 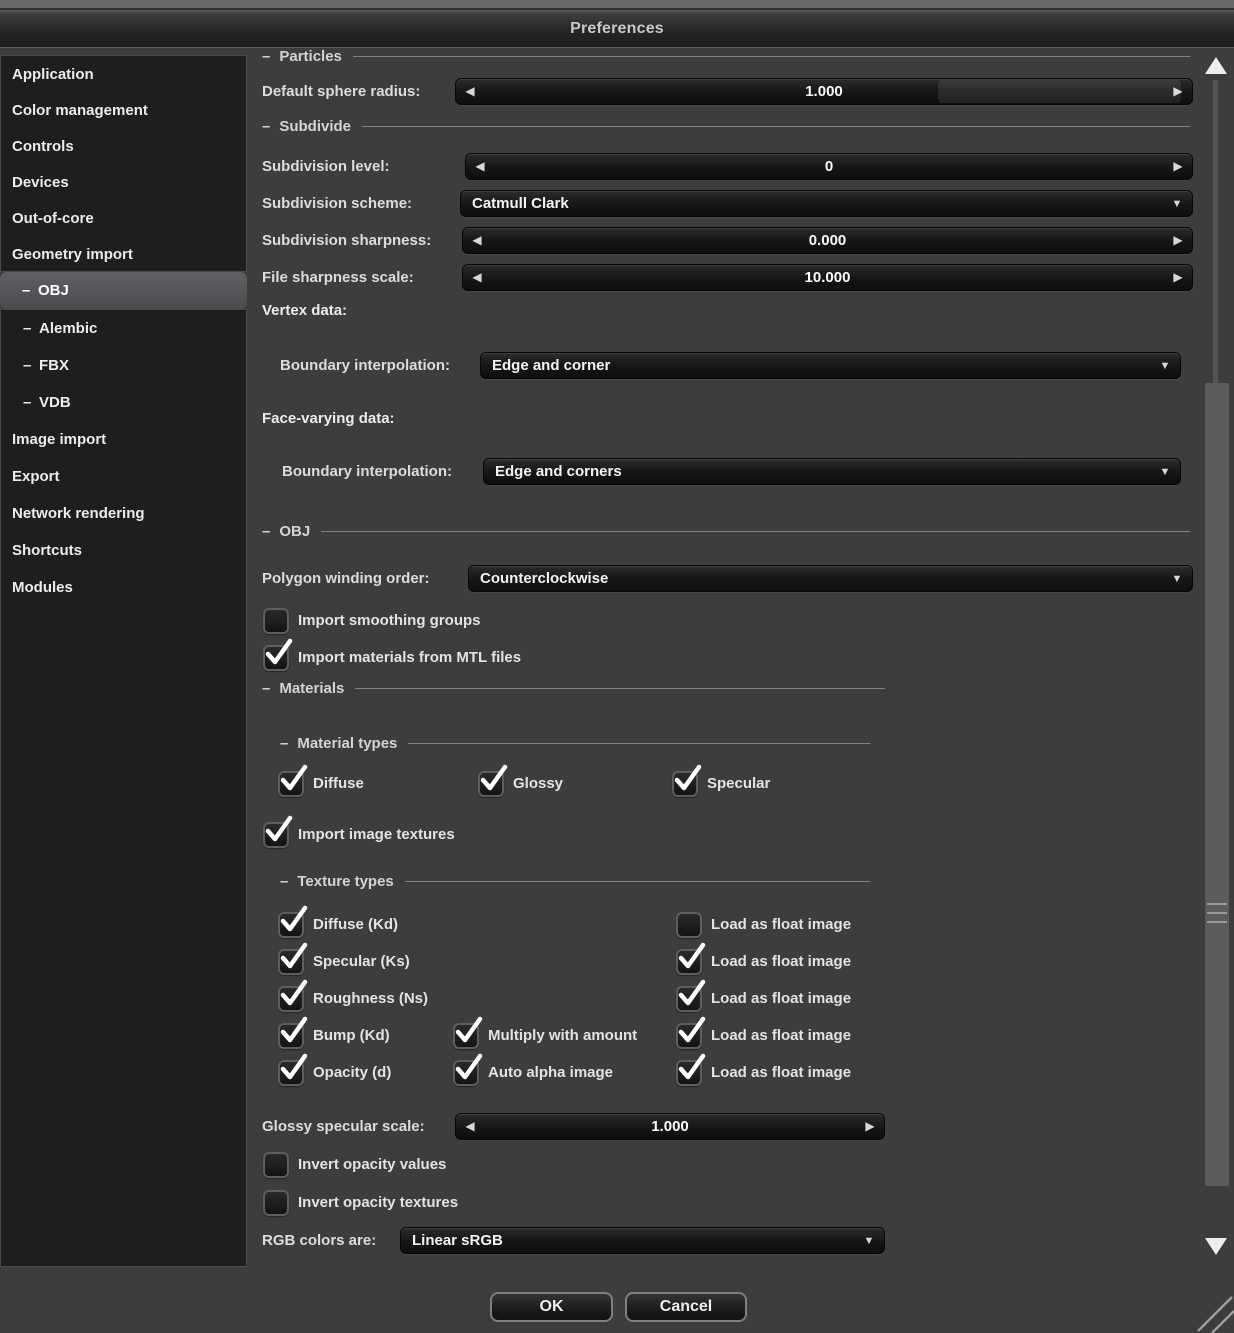 I want to click on checkbox-bump-load-float: Load as float image, so click(x=763, y=1032).